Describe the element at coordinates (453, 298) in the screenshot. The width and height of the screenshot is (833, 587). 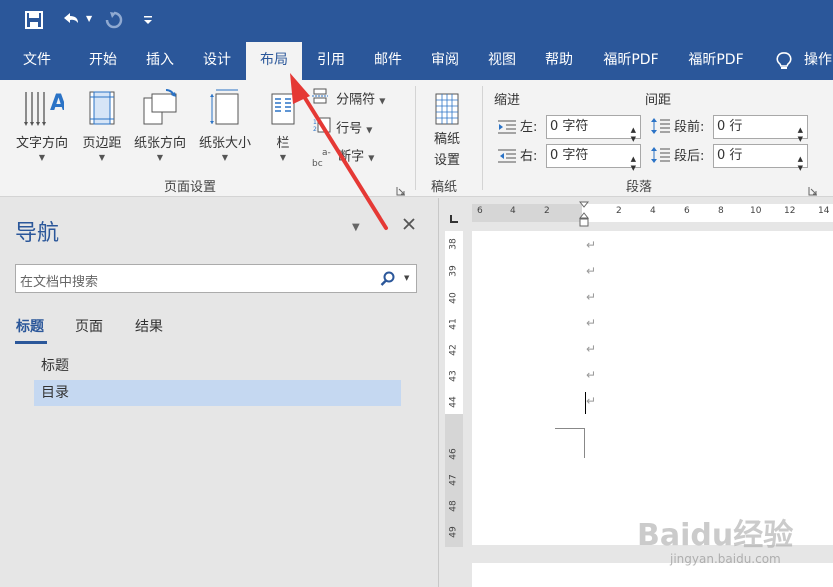
I see `ruler-tick: 40` at that location.